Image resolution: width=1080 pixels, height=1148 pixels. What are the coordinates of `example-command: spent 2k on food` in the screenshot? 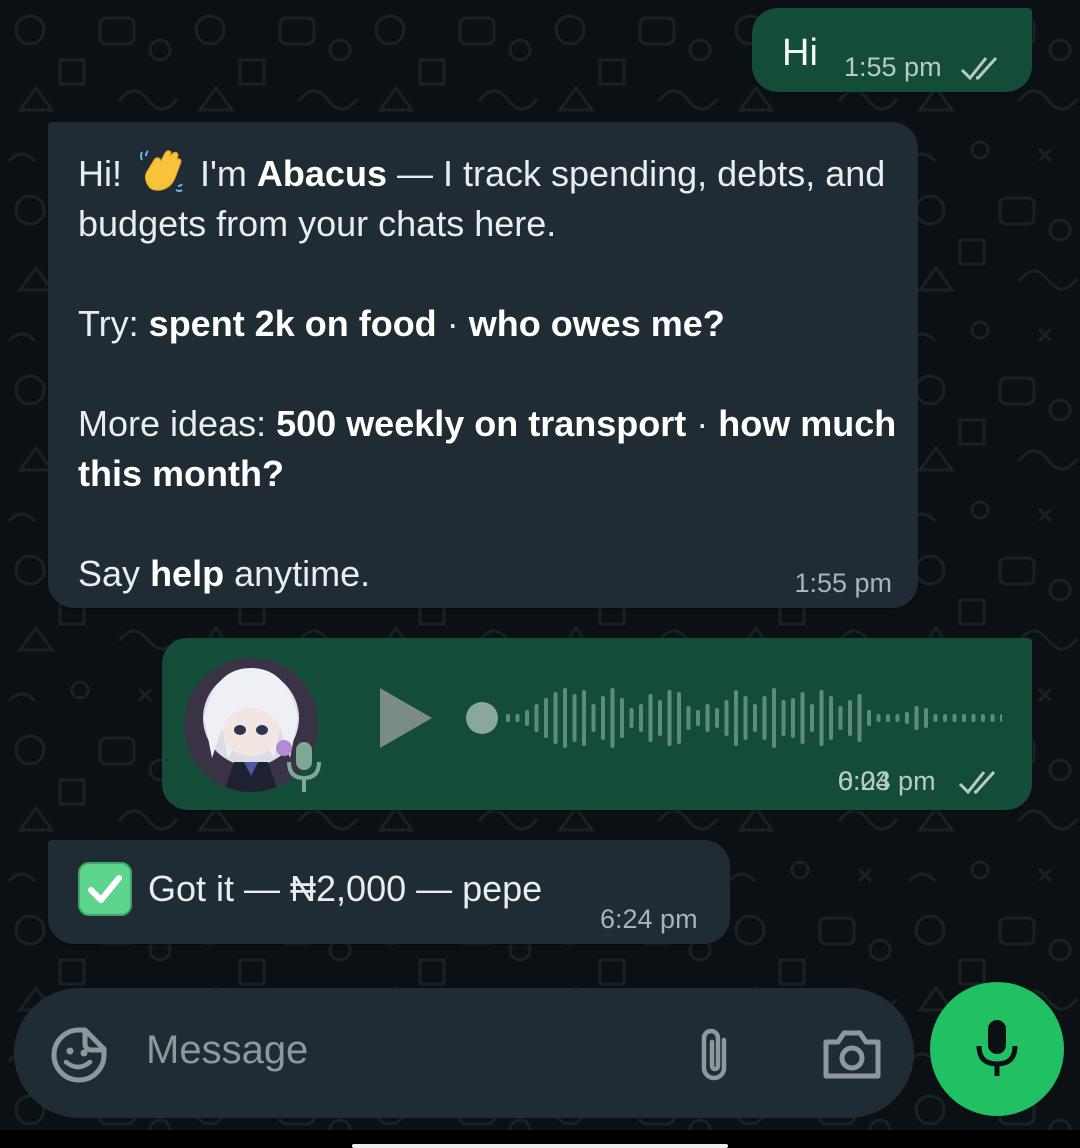 It's located at (292, 323).